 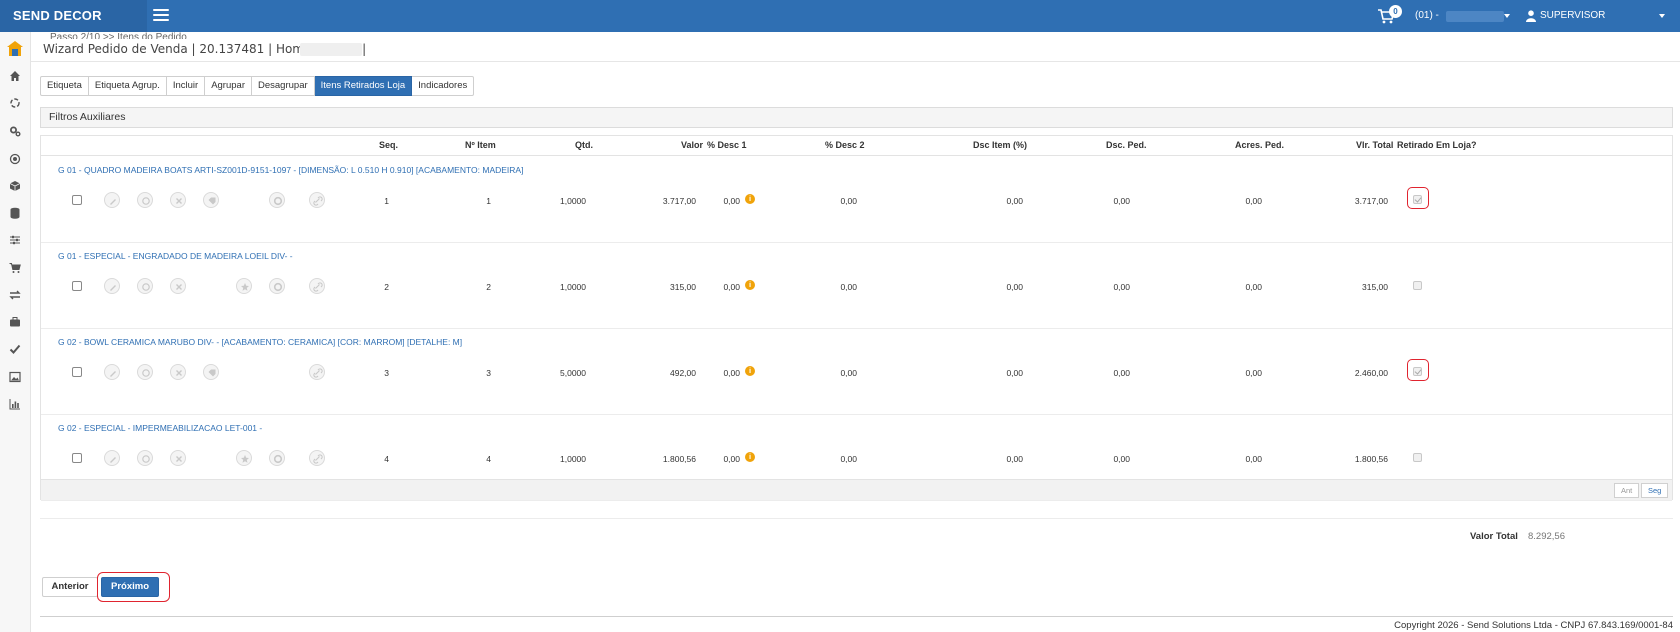 I want to click on previous-button: Anterior, so click(x=70, y=587).